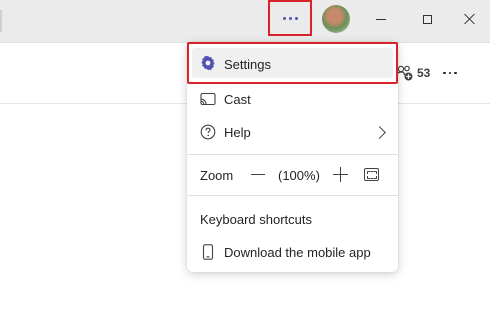 Image resolution: width=490 pixels, height=318 pixels. What do you see at coordinates (237, 99) in the screenshot?
I see `menu-item-label: Cast` at bounding box center [237, 99].